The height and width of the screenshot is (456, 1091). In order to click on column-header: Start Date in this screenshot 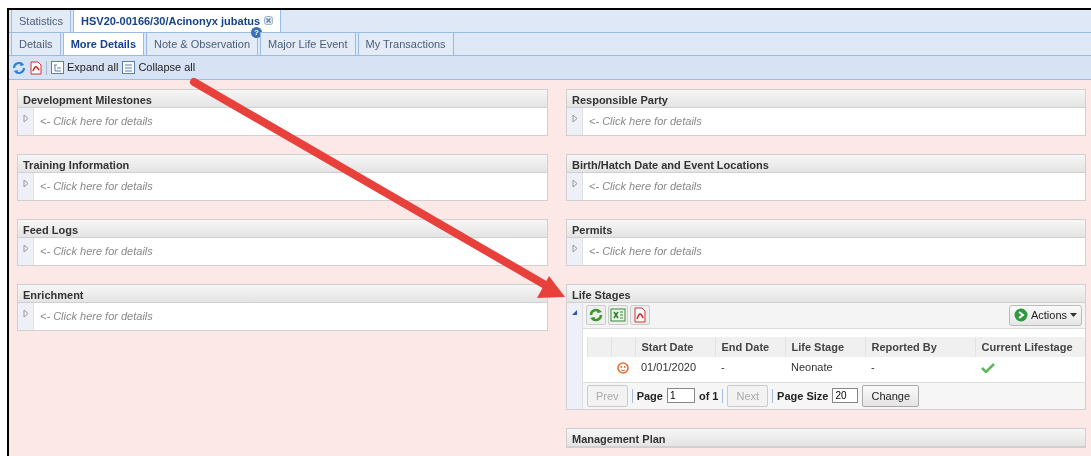, I will do `click(675, 346)`.